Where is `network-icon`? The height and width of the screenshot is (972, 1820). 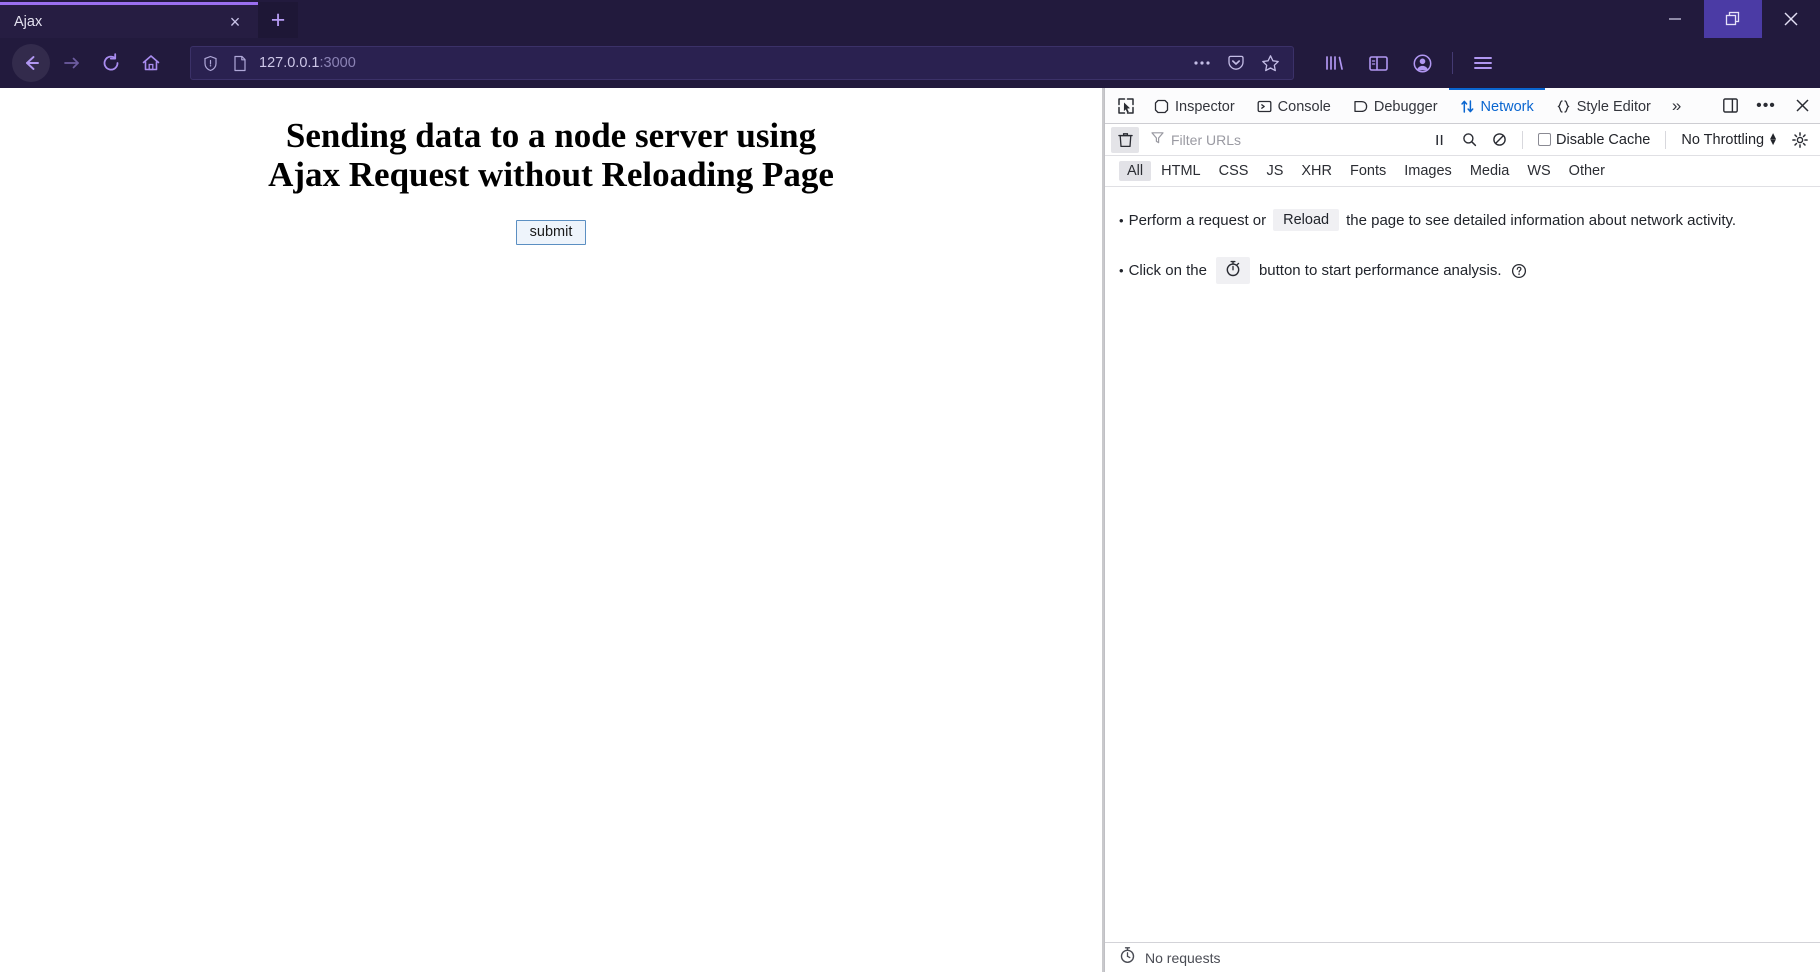
network-icon is located at coordinates (1467, 106).